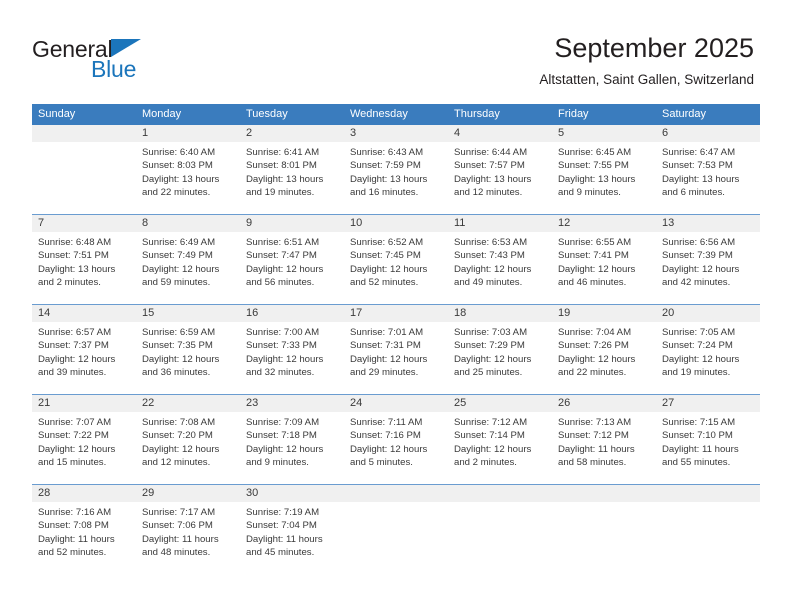  What do you see at coordinates (75, 512) in the screenshot?
I see `detail-sunrise: Sunrise: 7:16 AM` at bounding box center [75, 512].